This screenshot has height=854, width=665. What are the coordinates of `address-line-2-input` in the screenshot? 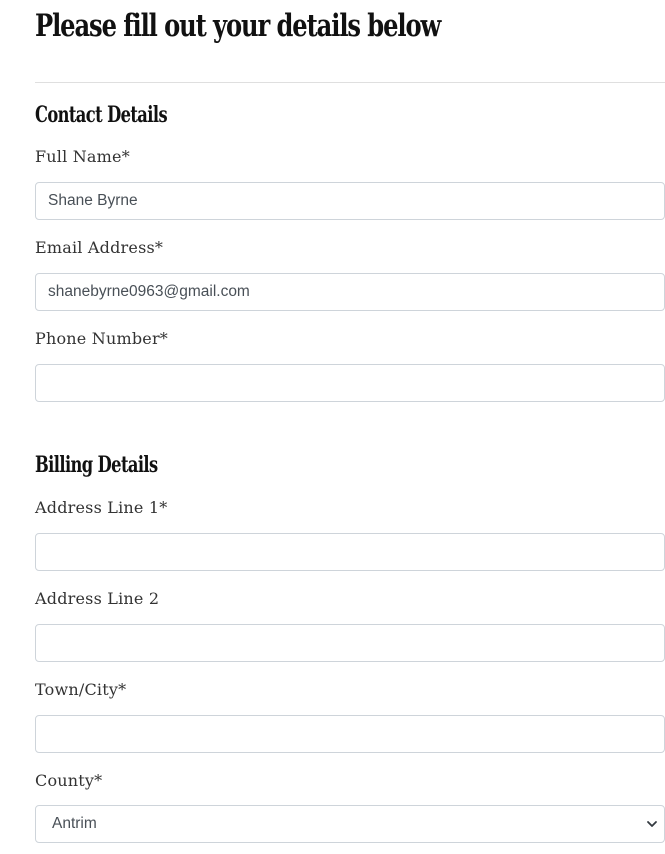 It's located at (350, 643).